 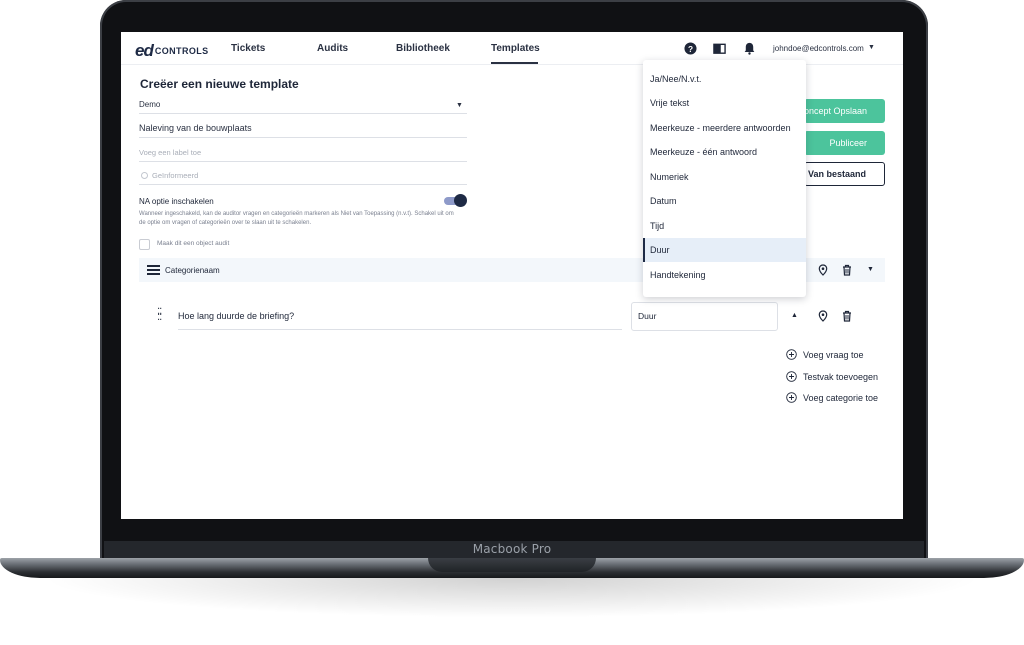 I want to click on label-input-underline, so click(x=303, y=161).